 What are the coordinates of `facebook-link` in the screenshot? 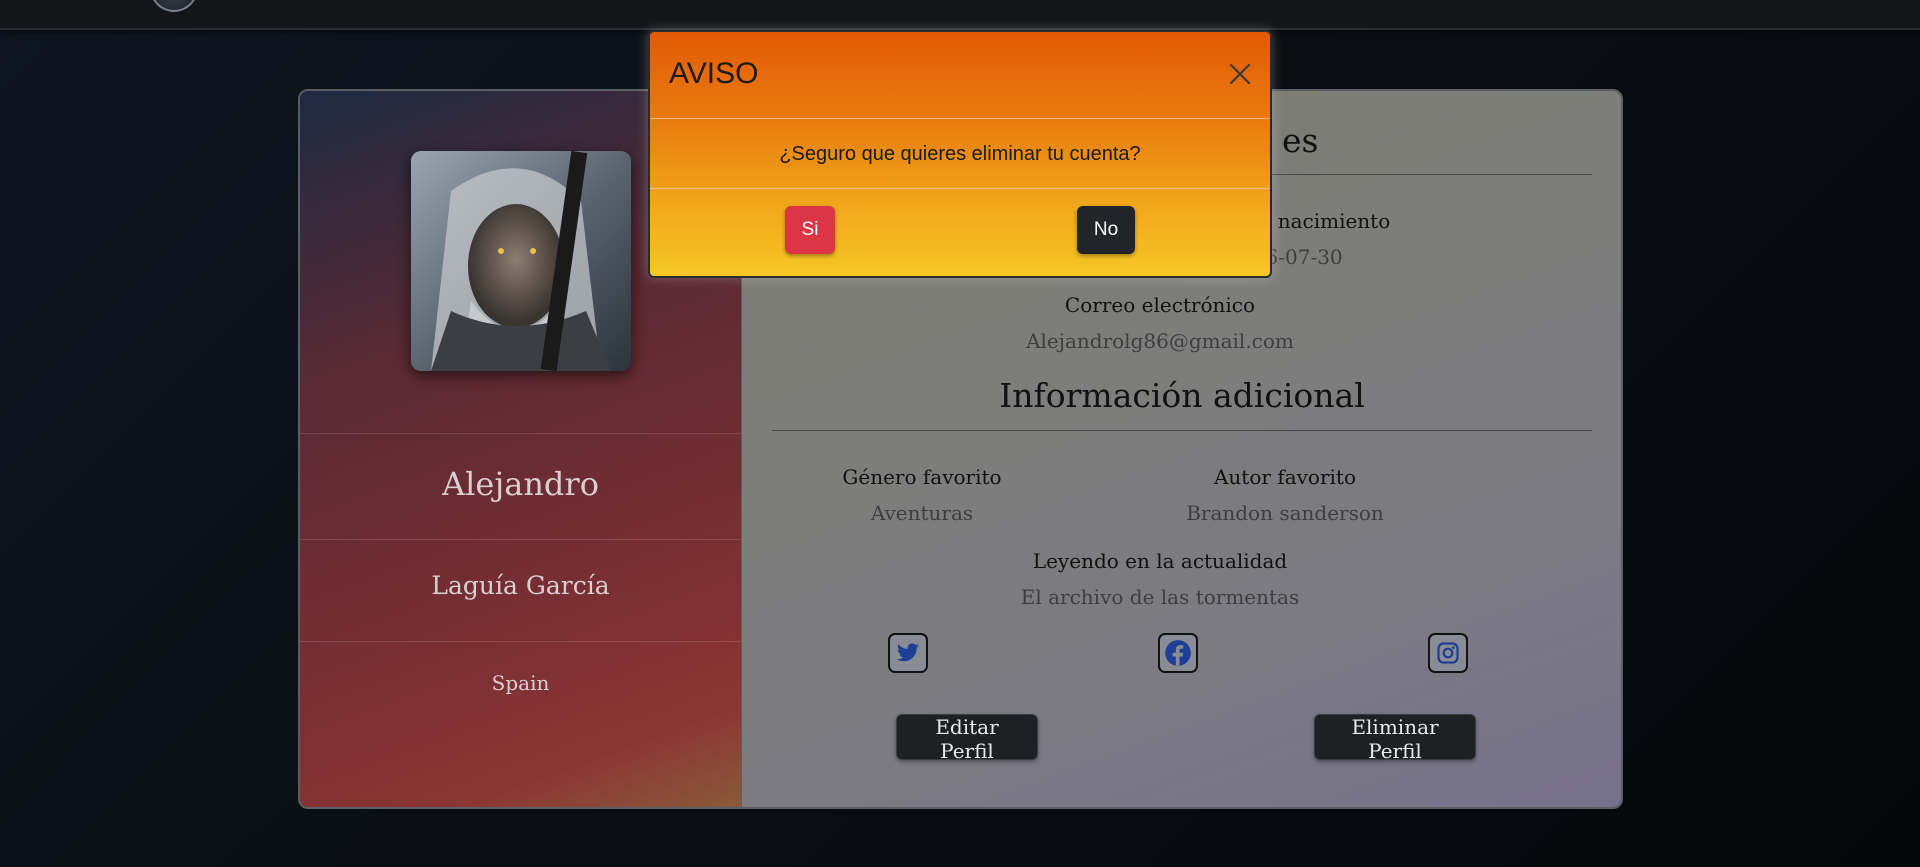 It's located at (1178, 653).